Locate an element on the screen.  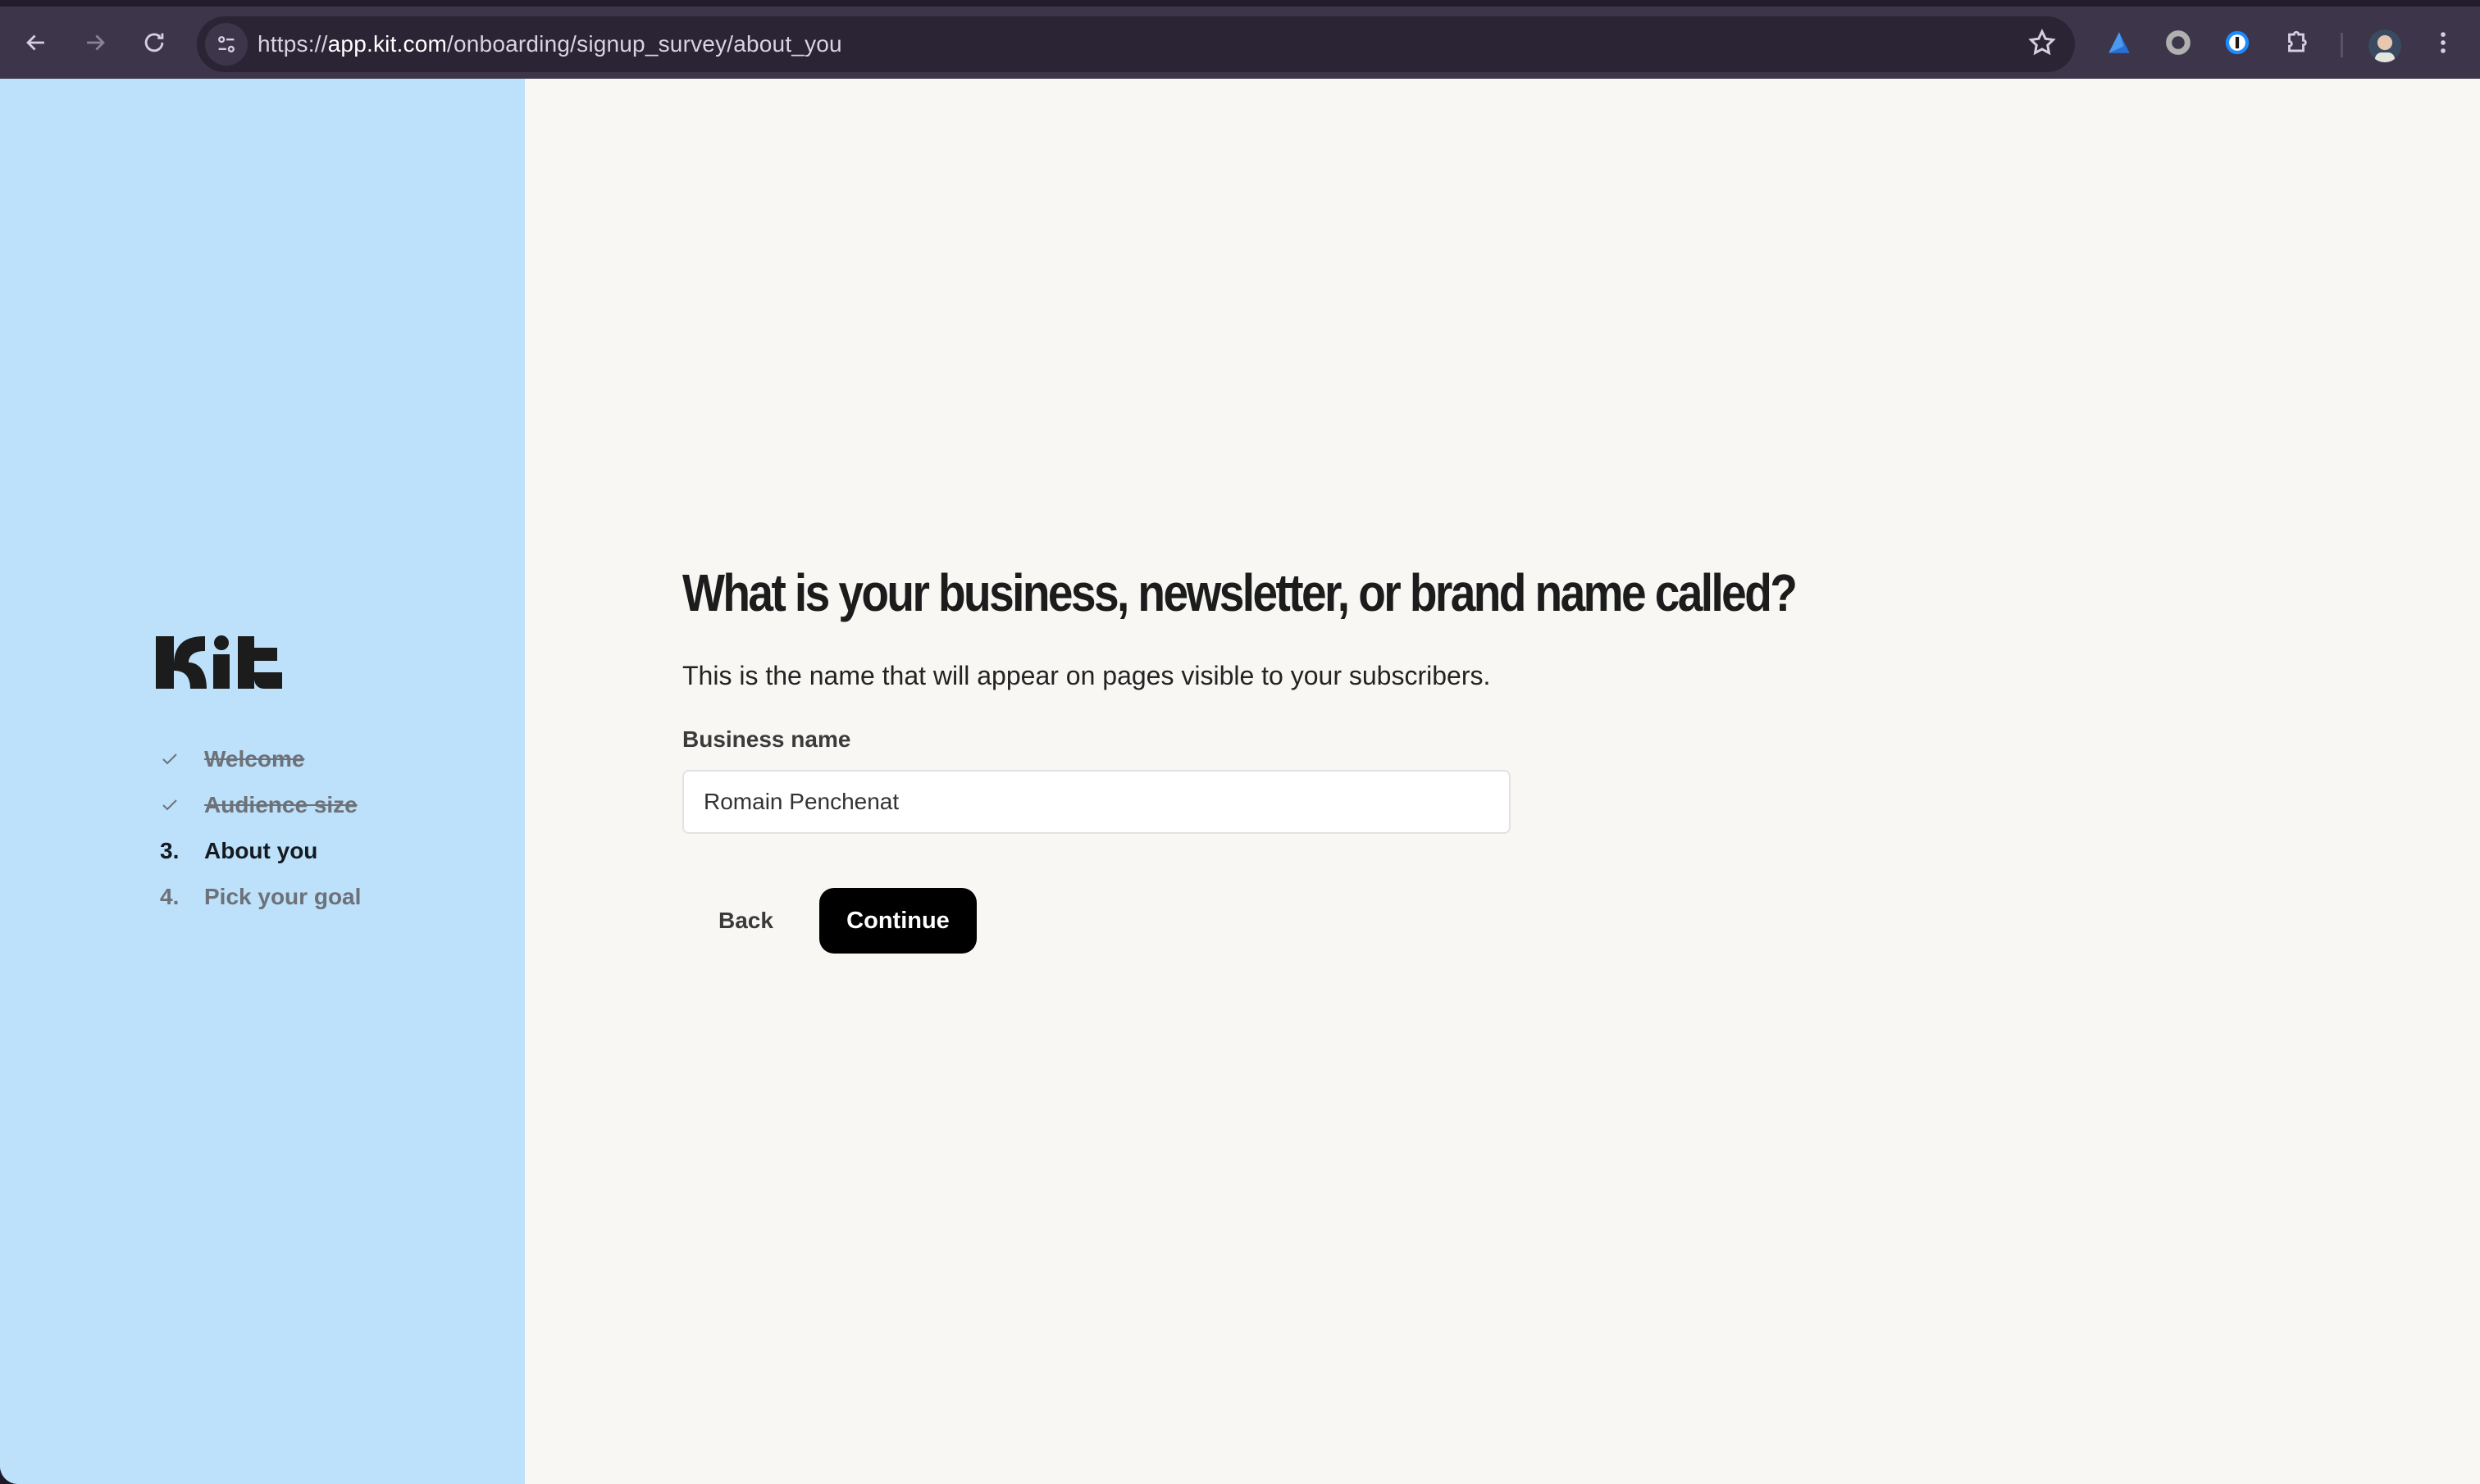
step-number: 3. is located at coordinates (170, 850).